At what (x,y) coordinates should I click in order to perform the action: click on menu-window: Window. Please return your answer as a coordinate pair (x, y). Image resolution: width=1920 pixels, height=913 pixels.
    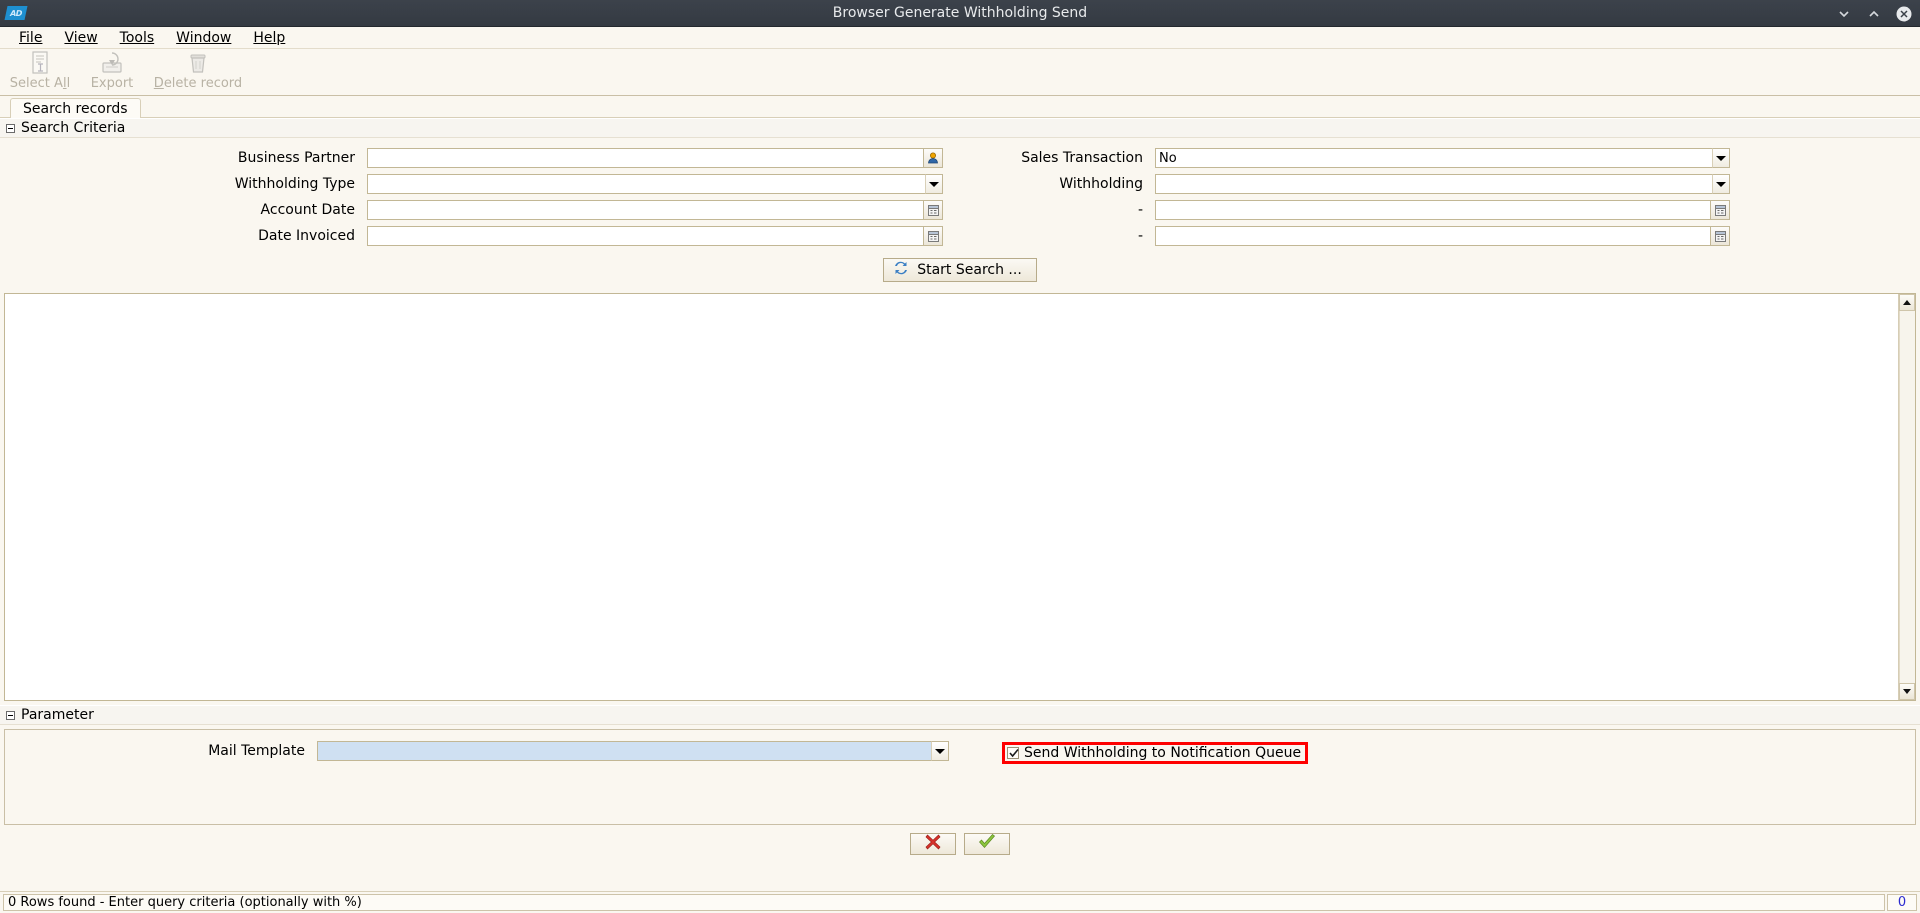
    Looking at the image, I should click on (203, 38).